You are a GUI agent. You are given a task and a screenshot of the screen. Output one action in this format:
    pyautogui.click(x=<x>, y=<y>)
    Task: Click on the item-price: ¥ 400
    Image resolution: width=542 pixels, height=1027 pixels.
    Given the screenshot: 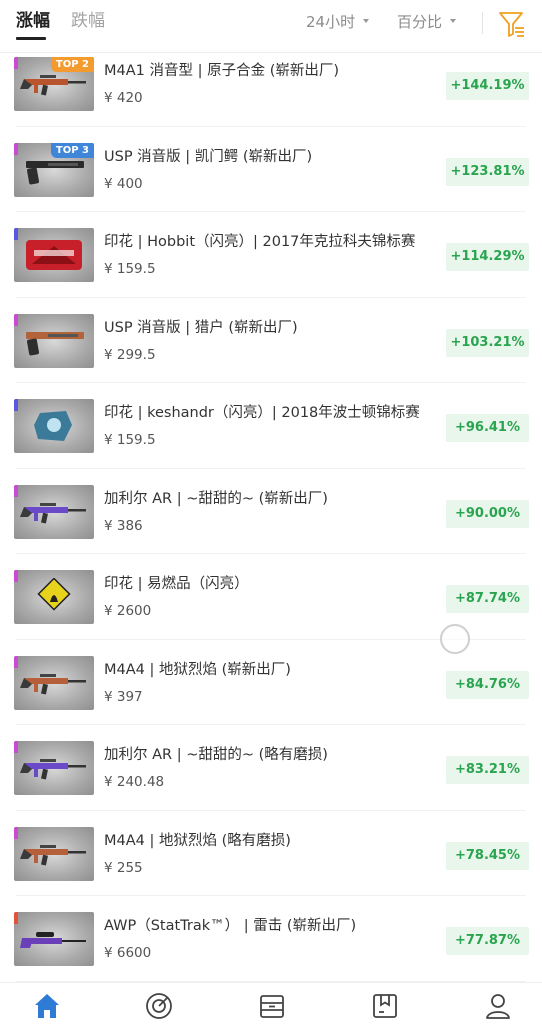 What is the action you would take?
    pyautogui.click(x=123, y=183)
    